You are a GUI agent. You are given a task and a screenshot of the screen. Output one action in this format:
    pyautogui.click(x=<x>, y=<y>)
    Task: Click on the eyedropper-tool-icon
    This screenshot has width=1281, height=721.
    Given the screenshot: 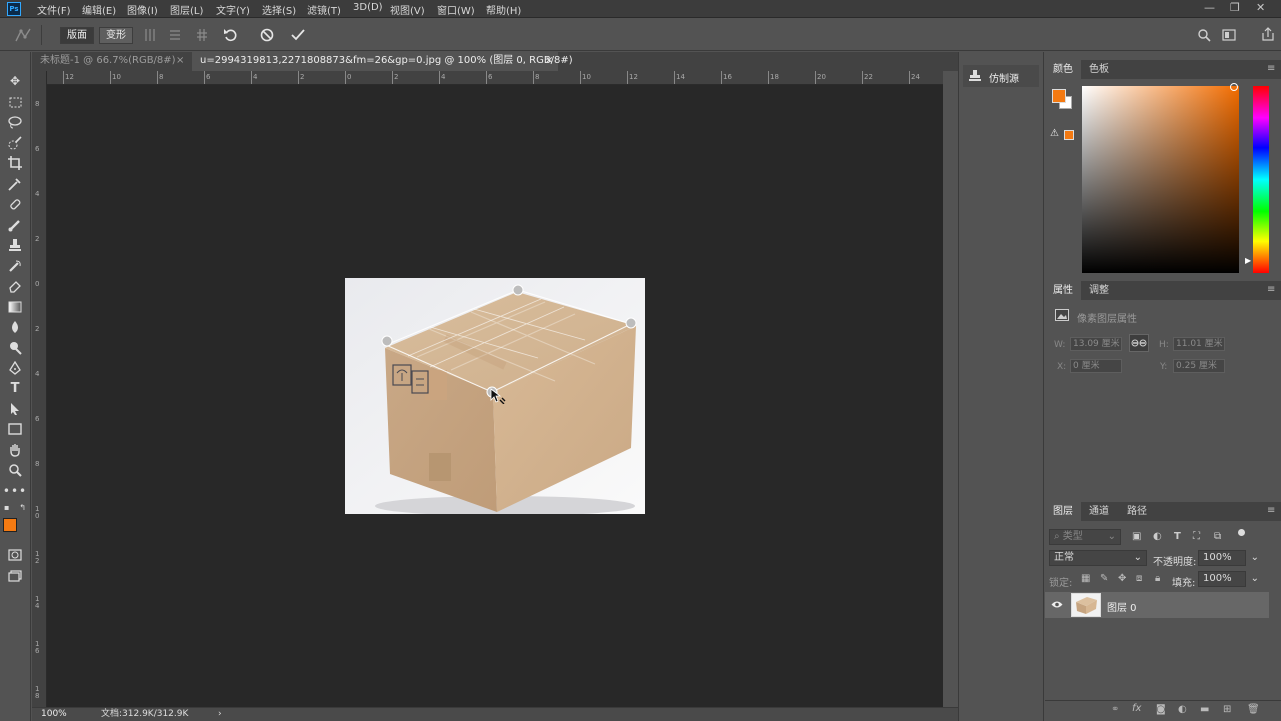 What is the action you would take?
    pyautogui.click(x=15, y=184)
    